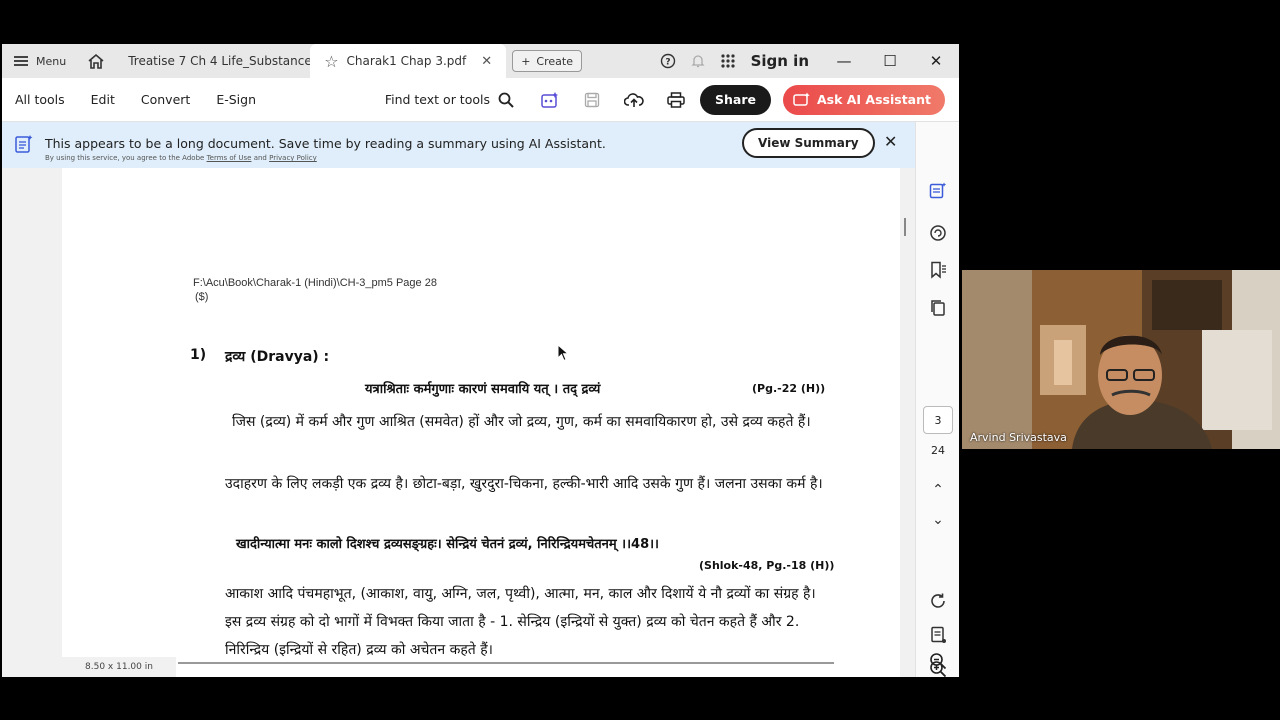  I want to click on ai-document-icon, so click(24, 144).